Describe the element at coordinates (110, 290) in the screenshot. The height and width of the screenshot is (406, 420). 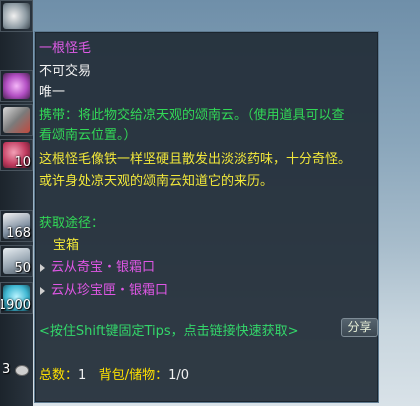
I see `source-link-label: 云从珍宝匣・银霜口` at that location.